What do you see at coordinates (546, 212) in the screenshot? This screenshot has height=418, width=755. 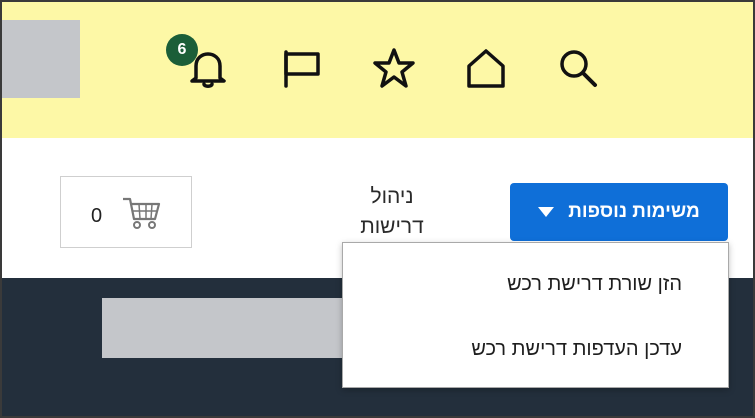 I see `caret-down-icon` at bounding box center [546, 212].